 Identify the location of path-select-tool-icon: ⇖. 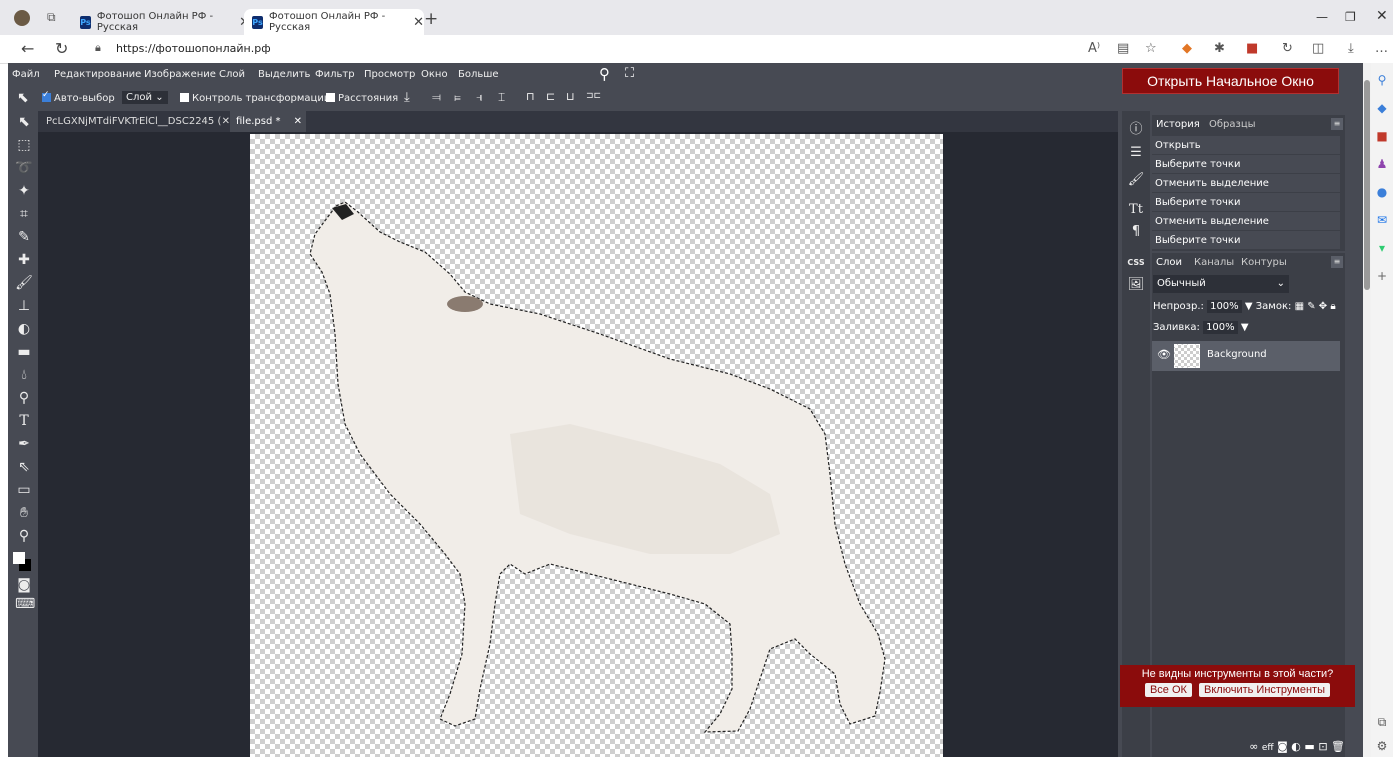
(24, 467).